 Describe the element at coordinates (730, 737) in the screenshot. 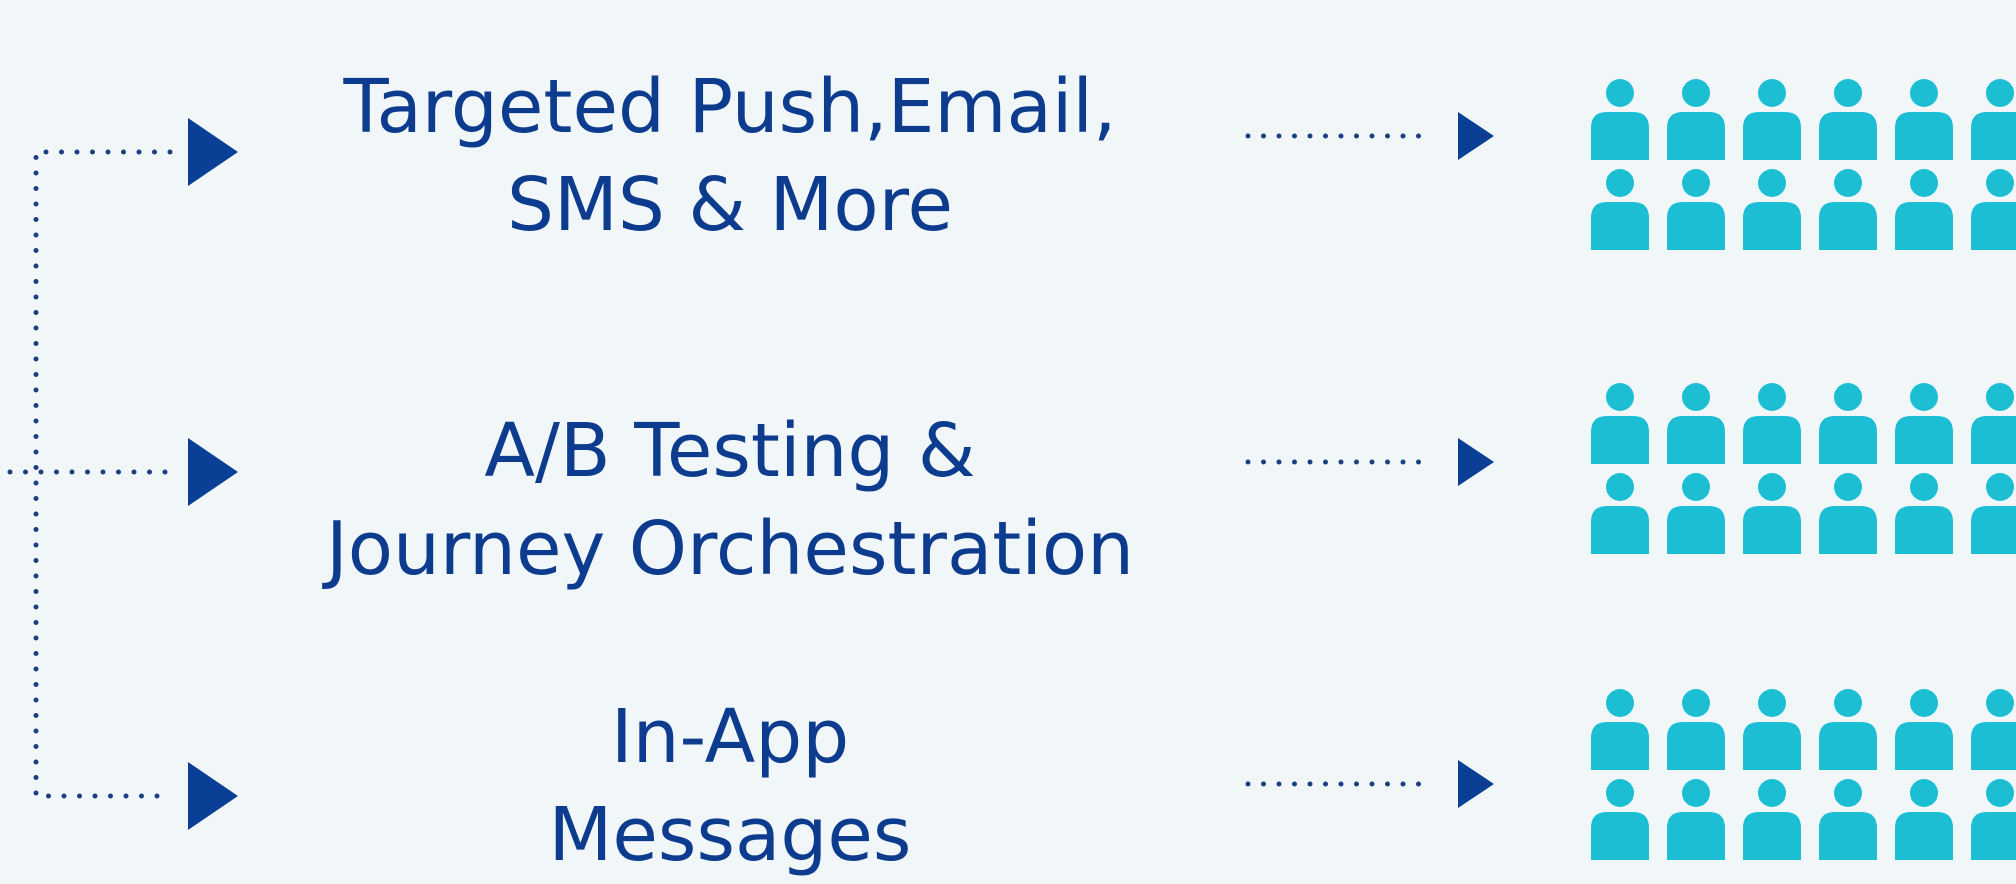

I see `channel-label-line: In-App` at that location.